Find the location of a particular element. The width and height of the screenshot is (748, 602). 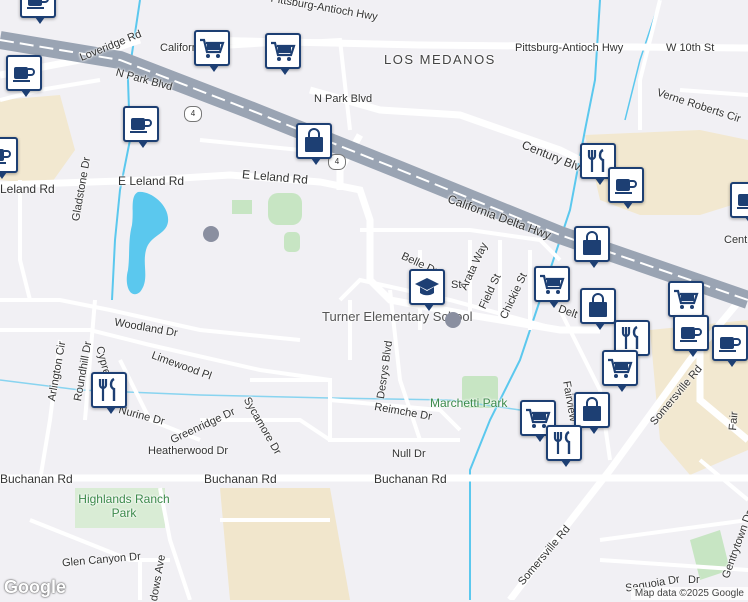

road-label-n-park-blvd: N Park Blvd is located at coordinates (343, 99).